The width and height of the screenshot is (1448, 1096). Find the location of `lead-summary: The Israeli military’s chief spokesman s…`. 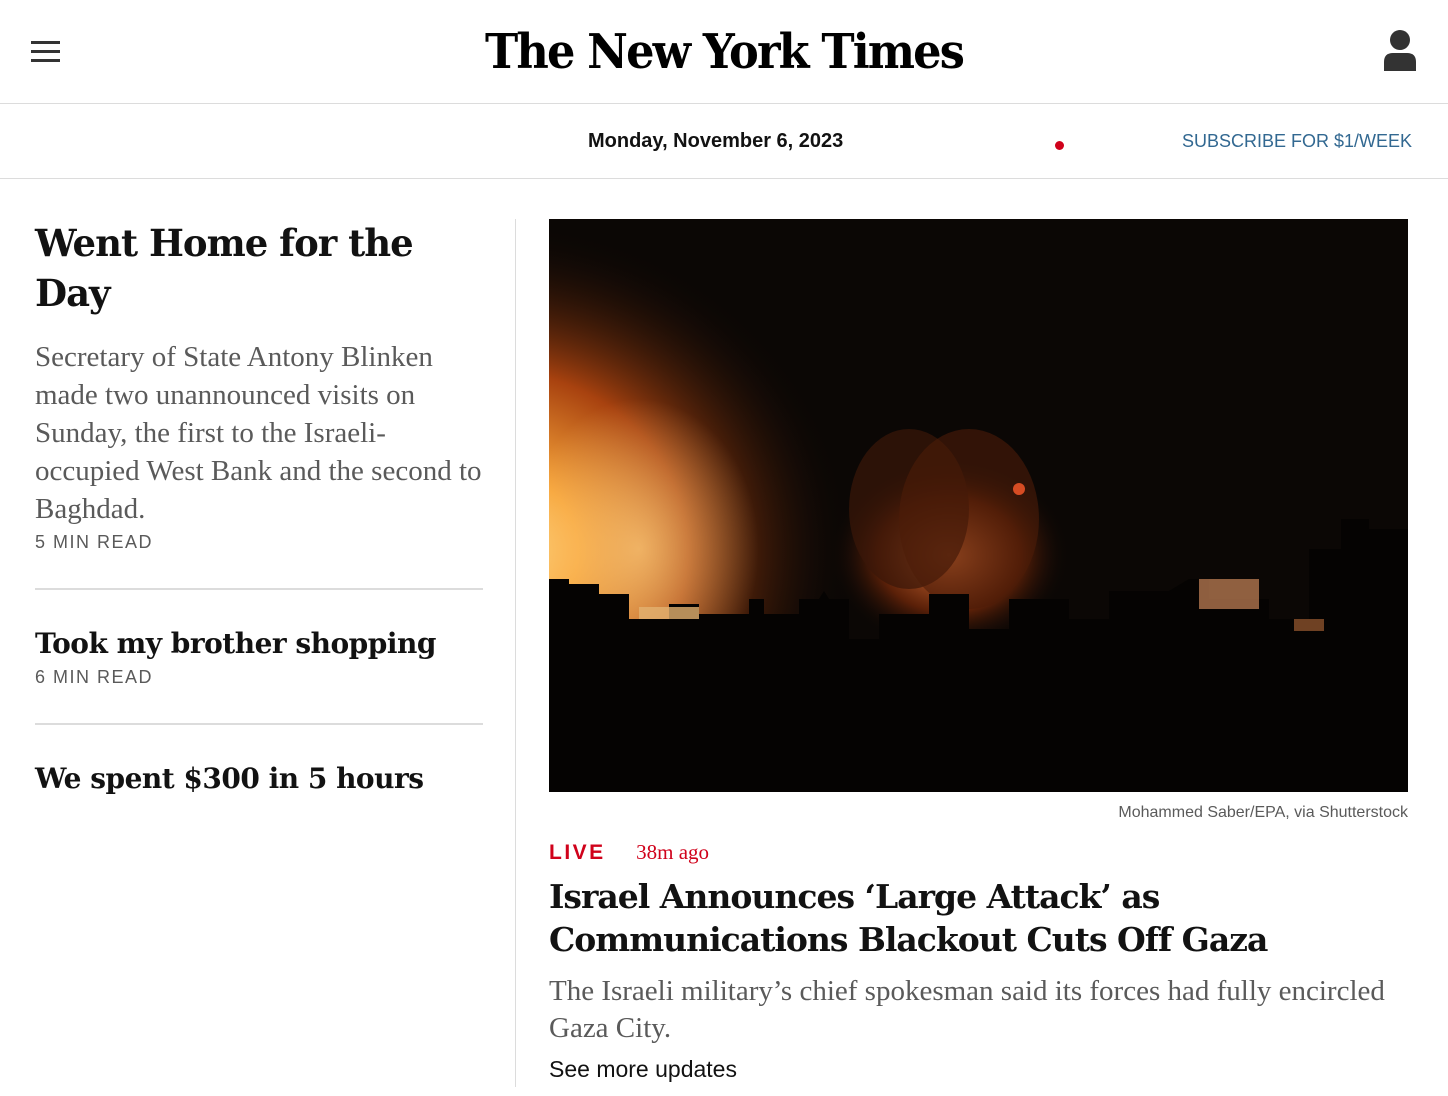

lead-summary: The Israeli military’s chief spokesman s… is located at coordinates (967, 1009).